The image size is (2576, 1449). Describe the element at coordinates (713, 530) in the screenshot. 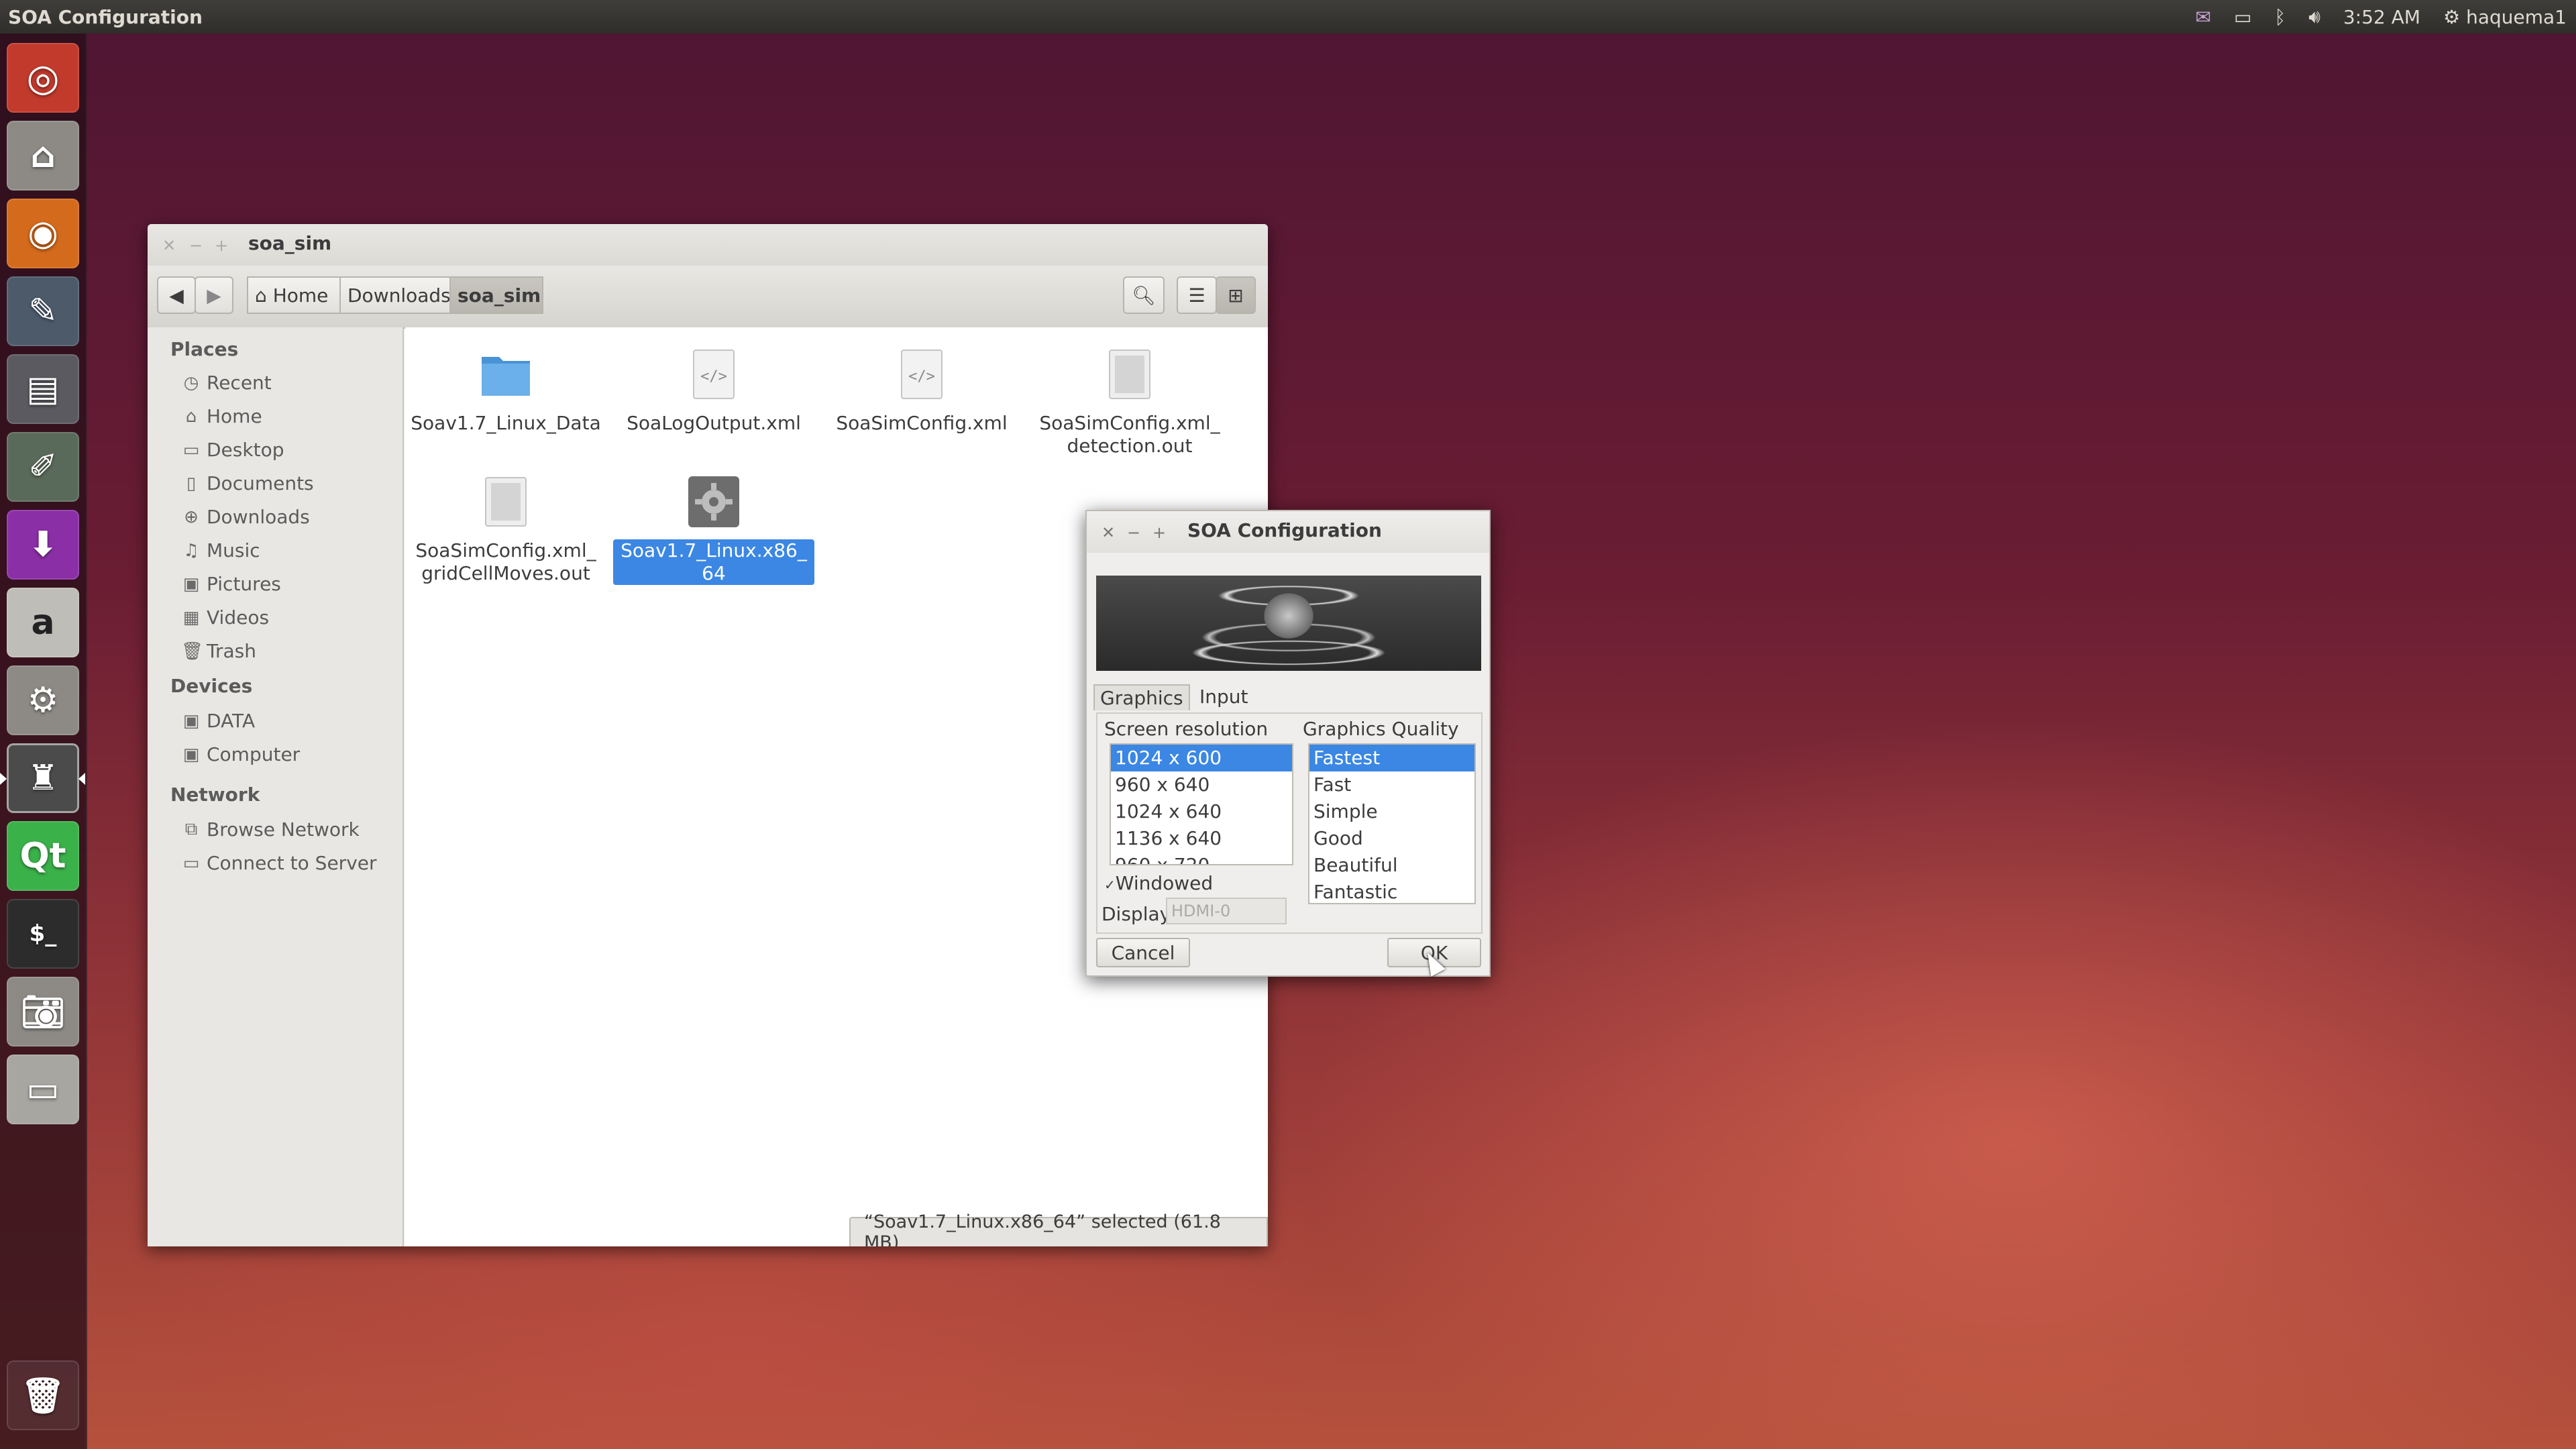

I see `file-item-selected: Soav1.7_Linux.x86_ 64` at that location.